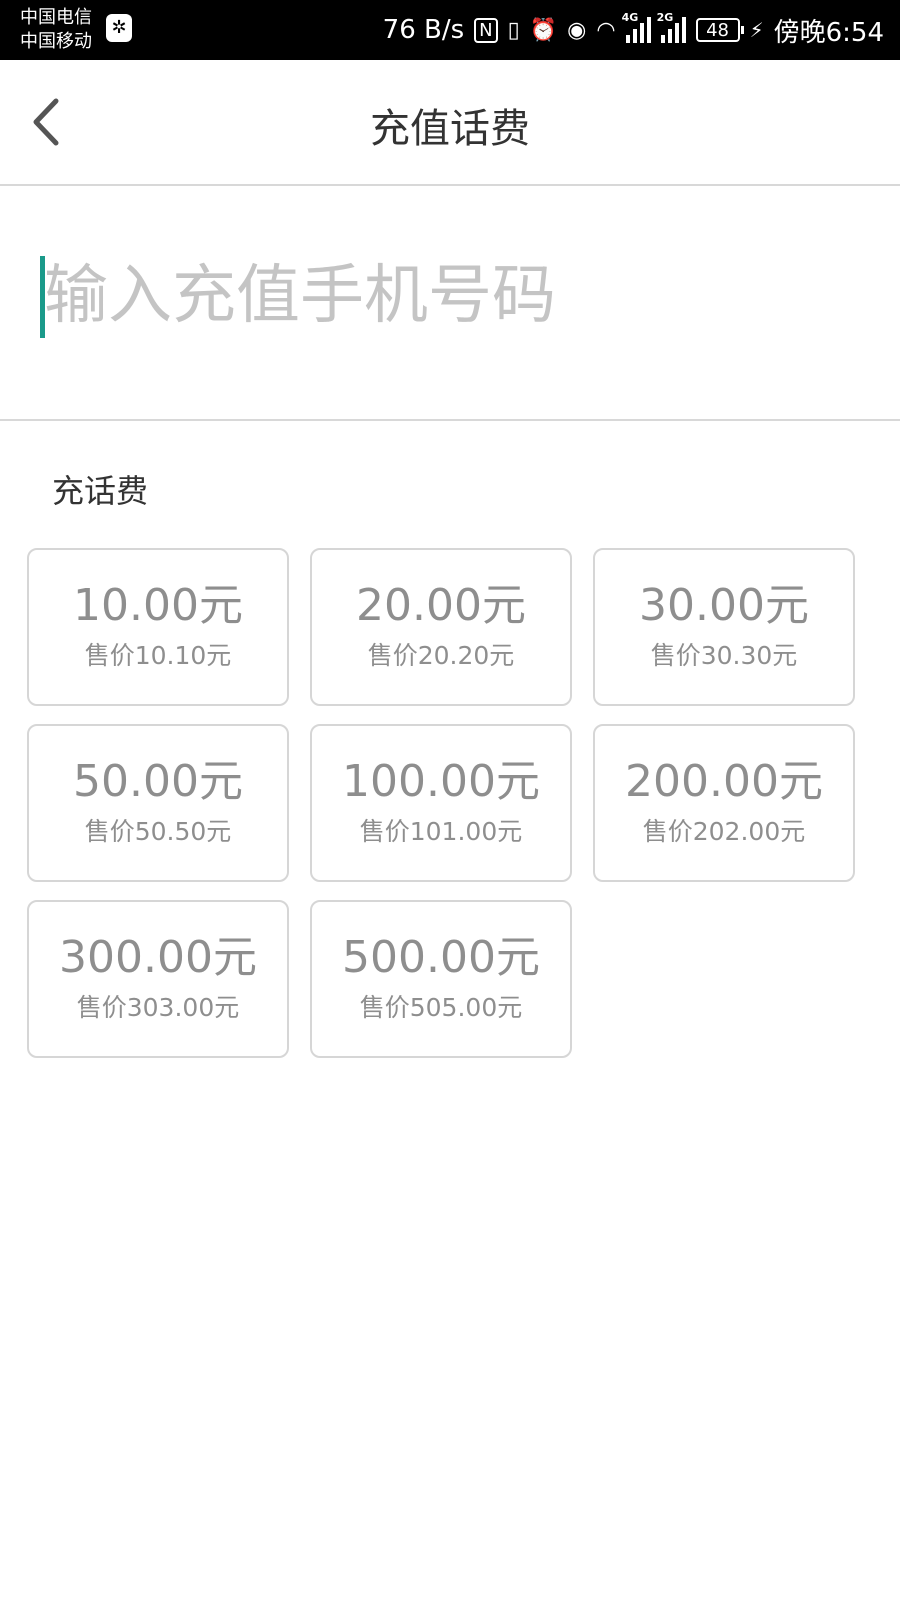  I want to click on carrier-names: 中国电信 中国移动, so click(56, 30).